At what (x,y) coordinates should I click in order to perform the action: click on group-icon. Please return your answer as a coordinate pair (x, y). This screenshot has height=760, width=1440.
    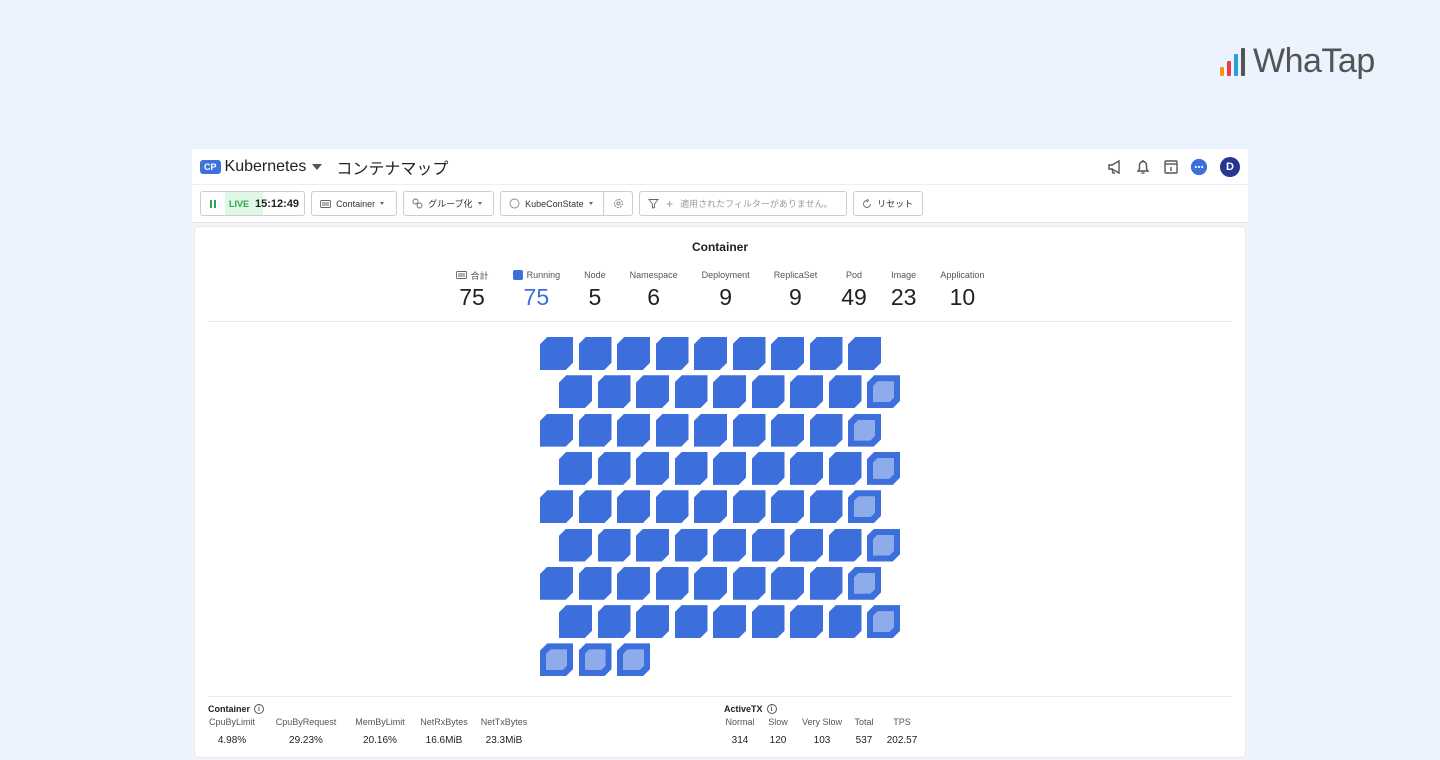
    Looking at the image, I should click on (417, 203).